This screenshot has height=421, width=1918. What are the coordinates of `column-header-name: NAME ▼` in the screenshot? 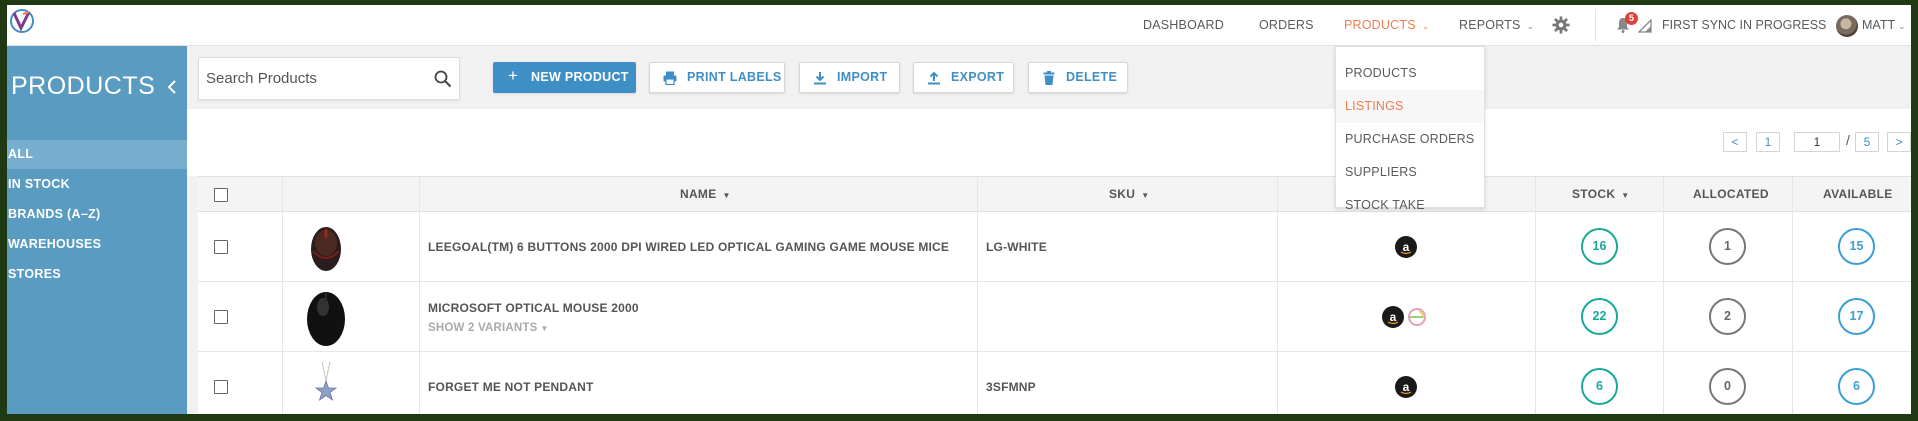 It's located at (705, 194).